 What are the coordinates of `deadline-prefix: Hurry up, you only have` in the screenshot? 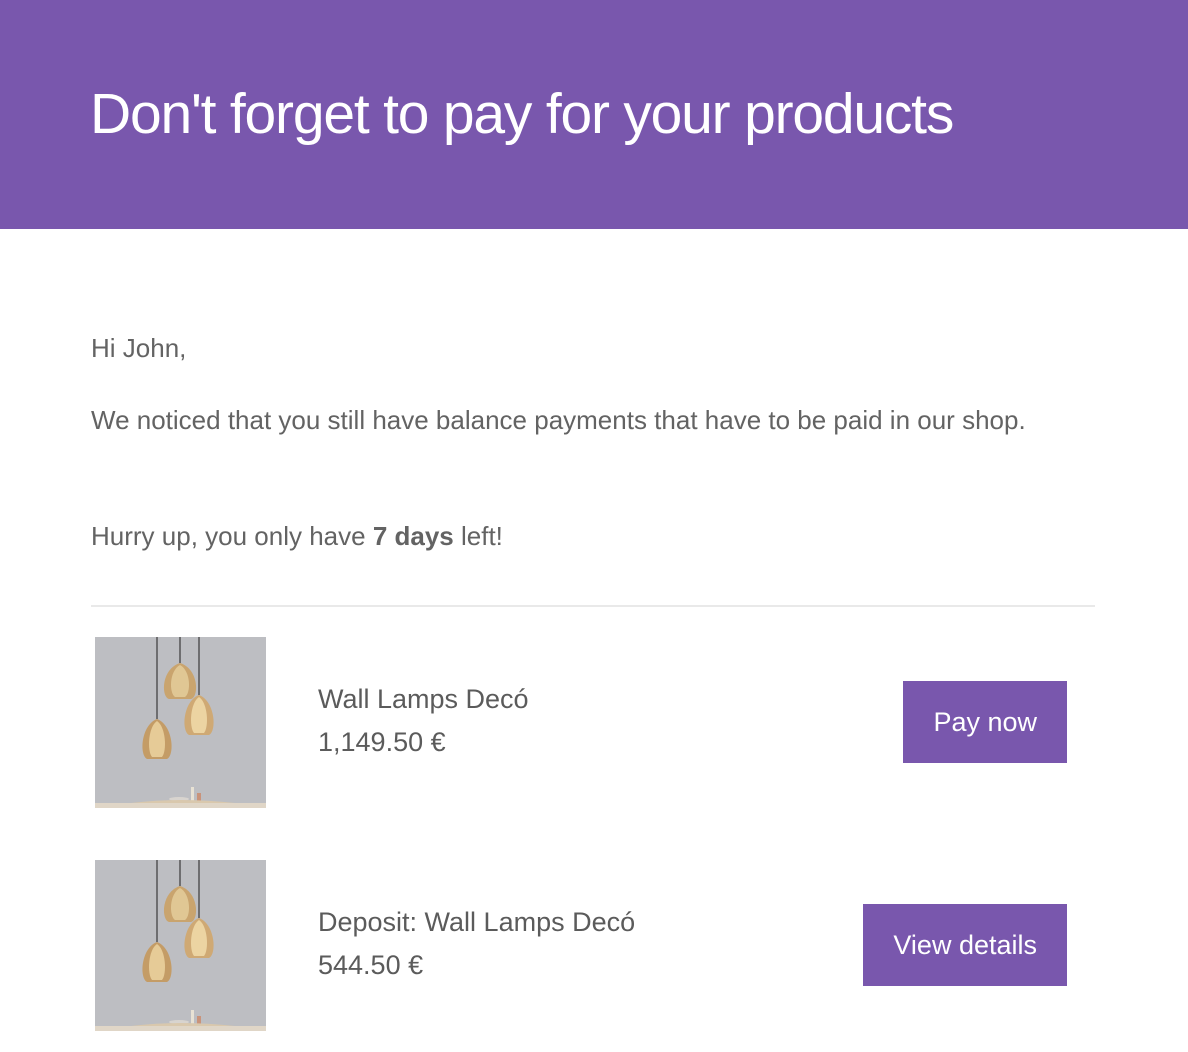 It's located at (232, 536).